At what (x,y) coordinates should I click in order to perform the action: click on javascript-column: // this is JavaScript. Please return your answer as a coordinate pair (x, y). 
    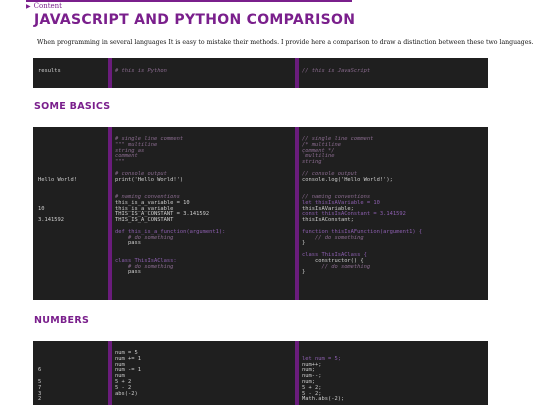
    Looking at the image, I should click on (393, 73).